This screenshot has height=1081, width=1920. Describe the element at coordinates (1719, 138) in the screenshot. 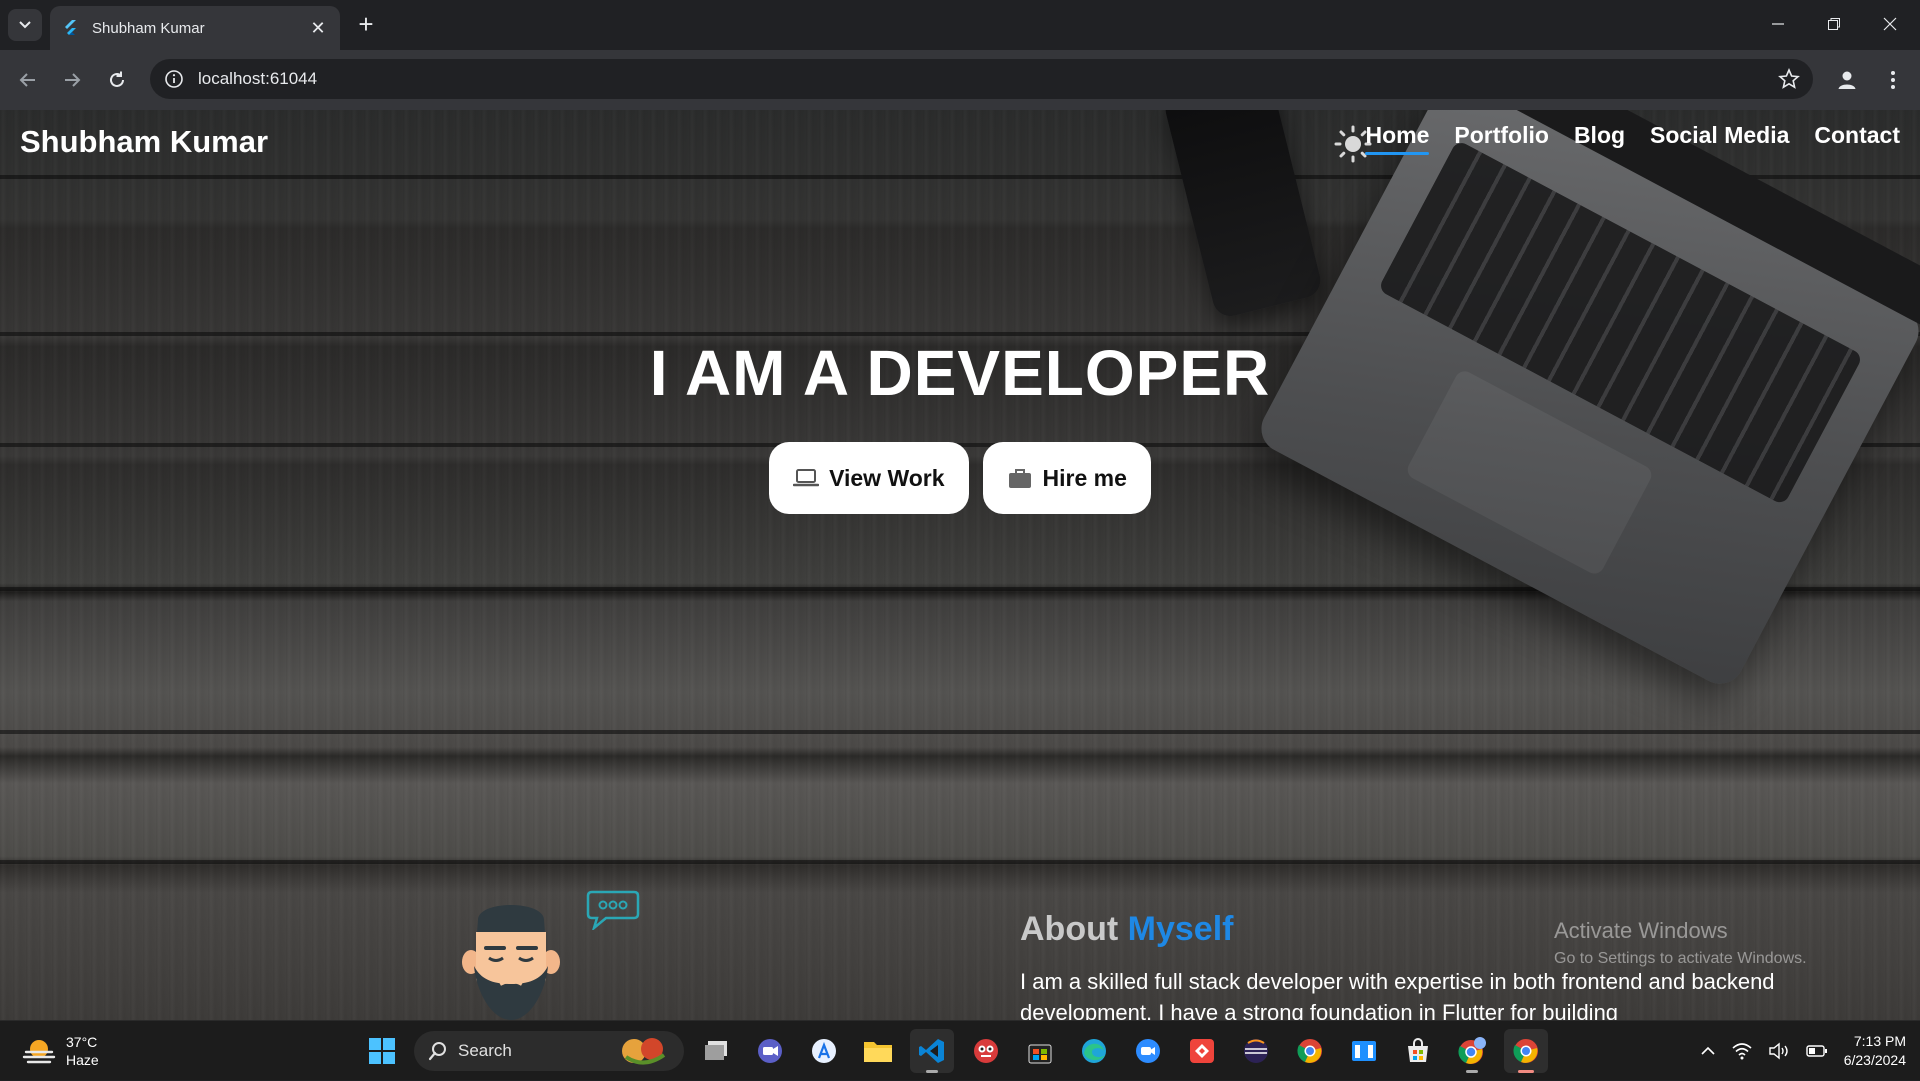

I see `nav-social-media: Social Media` at that location.